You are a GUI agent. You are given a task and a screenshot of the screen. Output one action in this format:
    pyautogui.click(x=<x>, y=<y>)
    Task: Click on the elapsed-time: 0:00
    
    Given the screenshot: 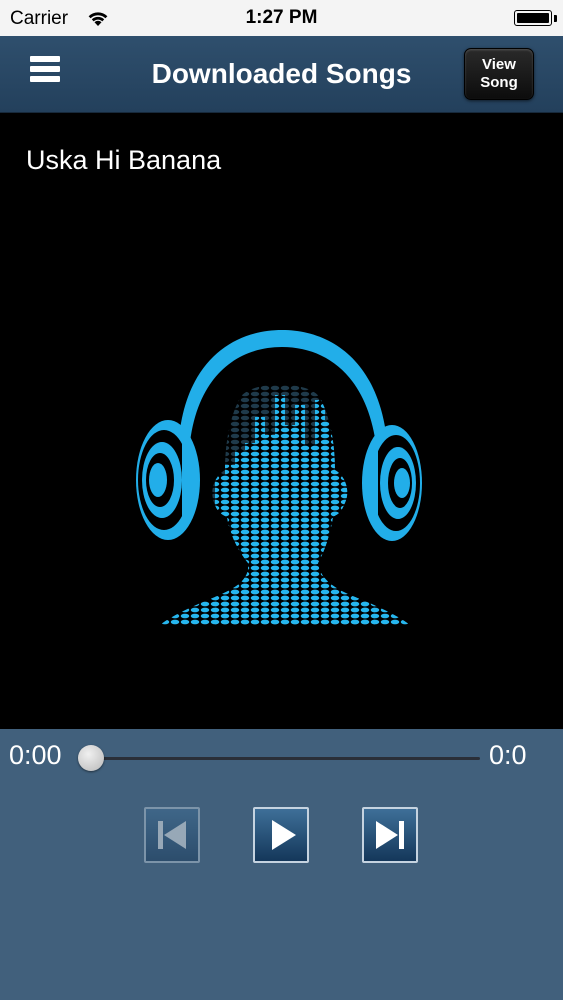 What is the action you would take?
    pyautogui.click(x=35, y=755)
    